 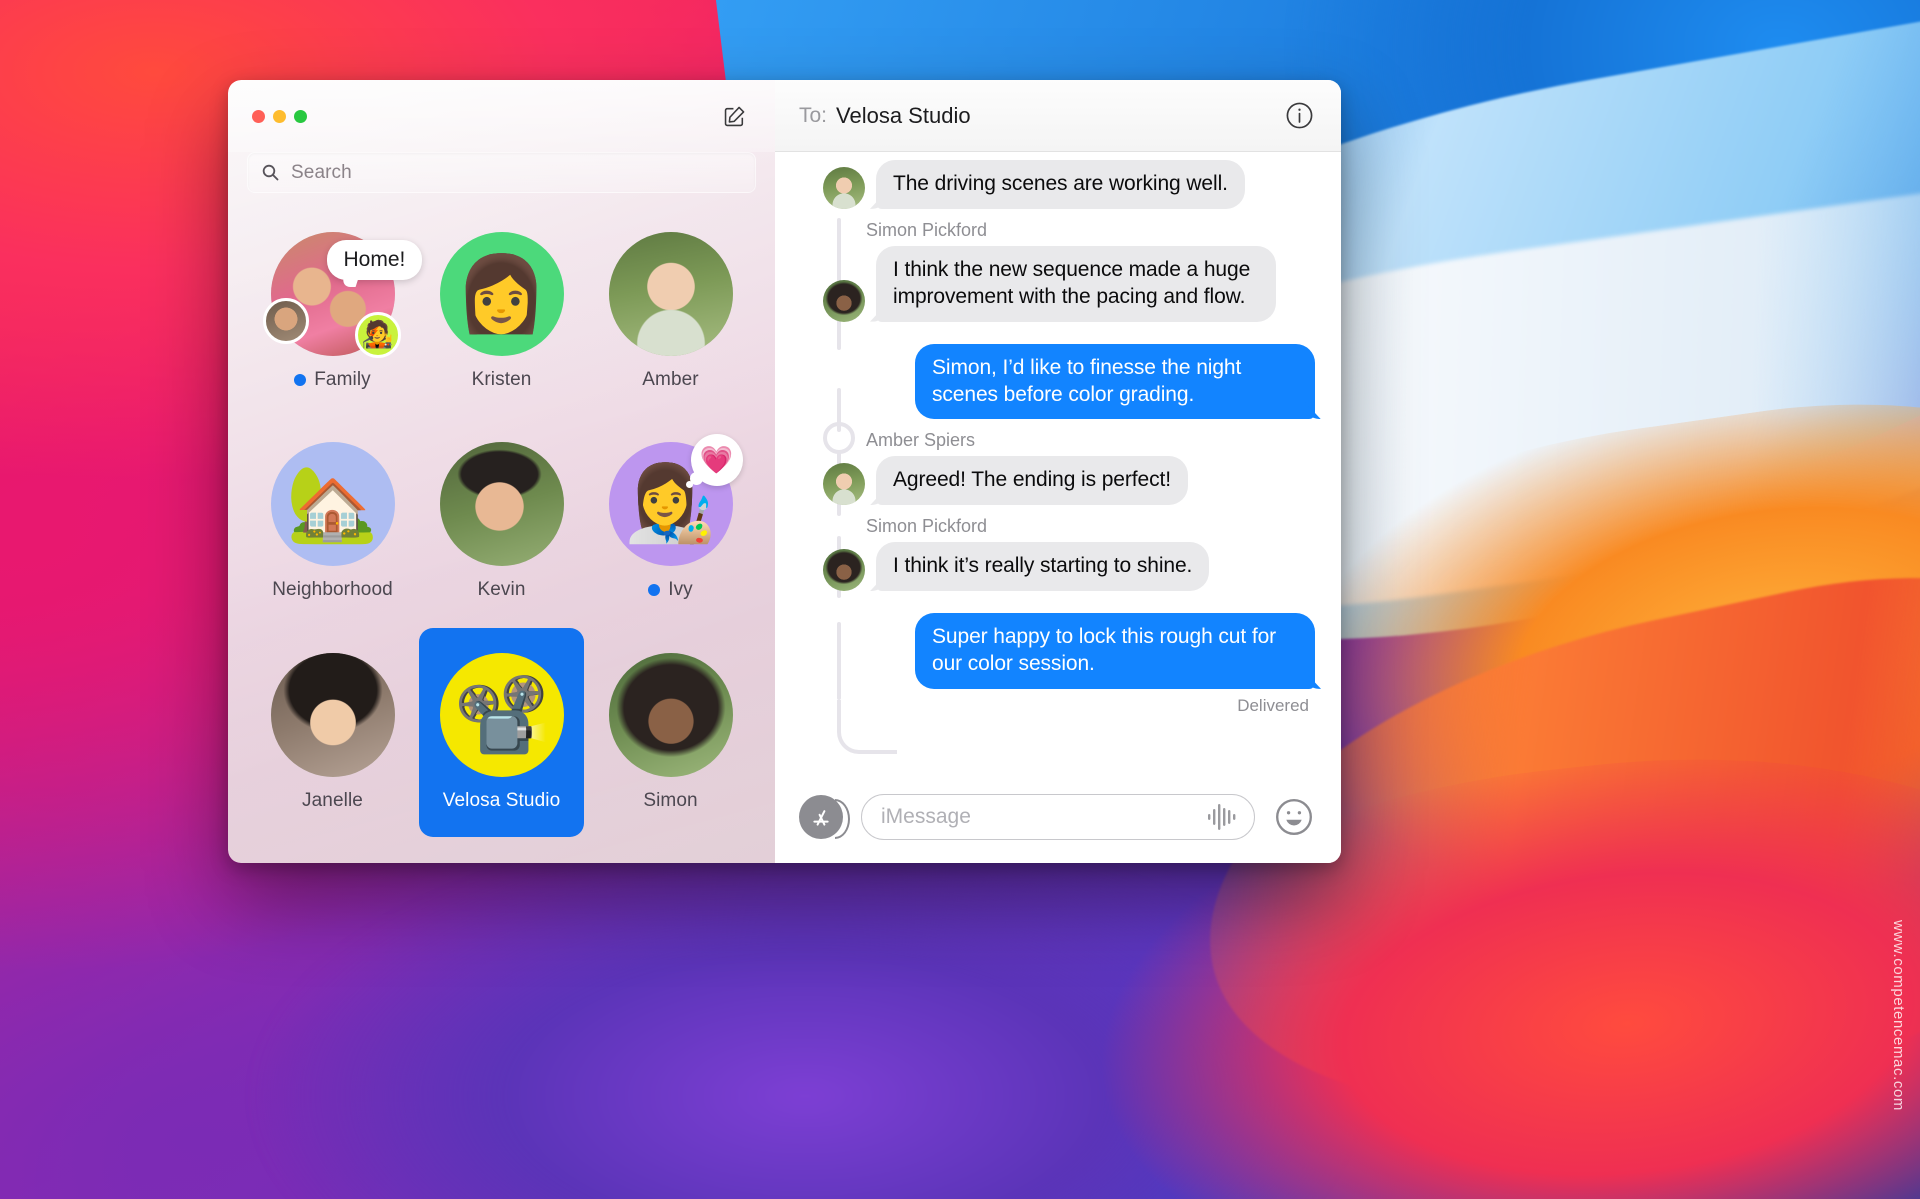 I want to click on conversation-item-neighborhood: 🏡 Neighborhood, so click(x=332, y=522).